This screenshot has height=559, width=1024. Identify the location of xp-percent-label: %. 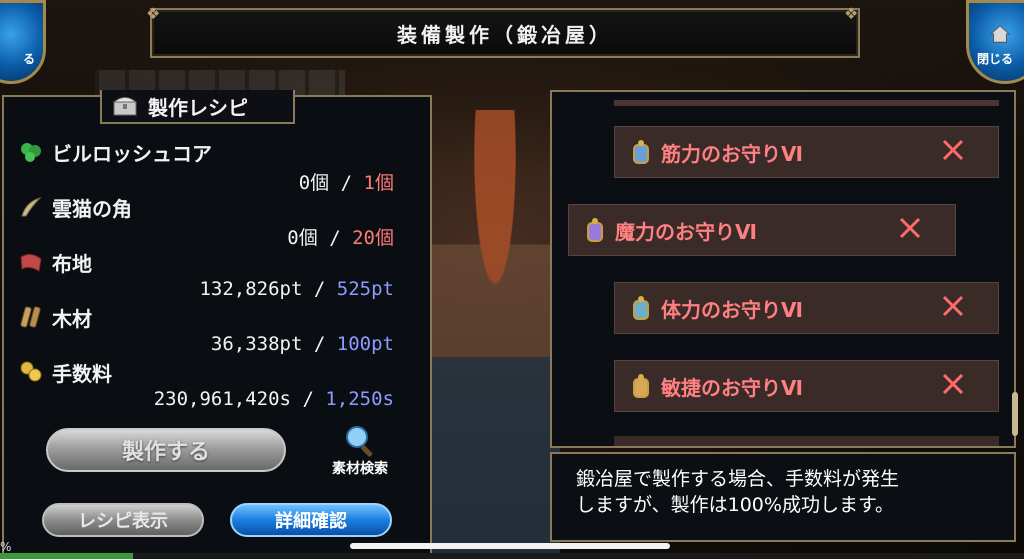
(6, 547).